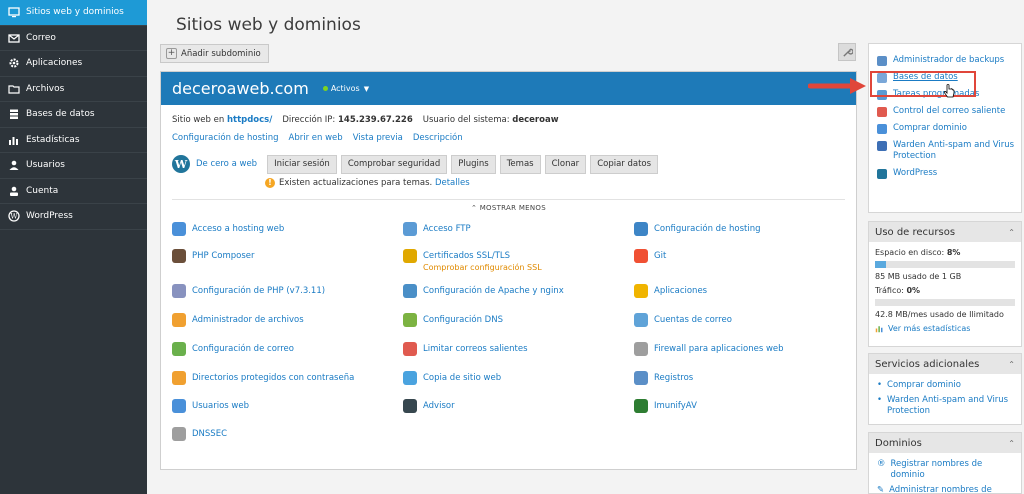 Image resolution: width=1024 pixels, height=494 pixels. Describe the element at coordinates (473, 164) in the screenshot. I see `plugins-button: Plugins` at that location.